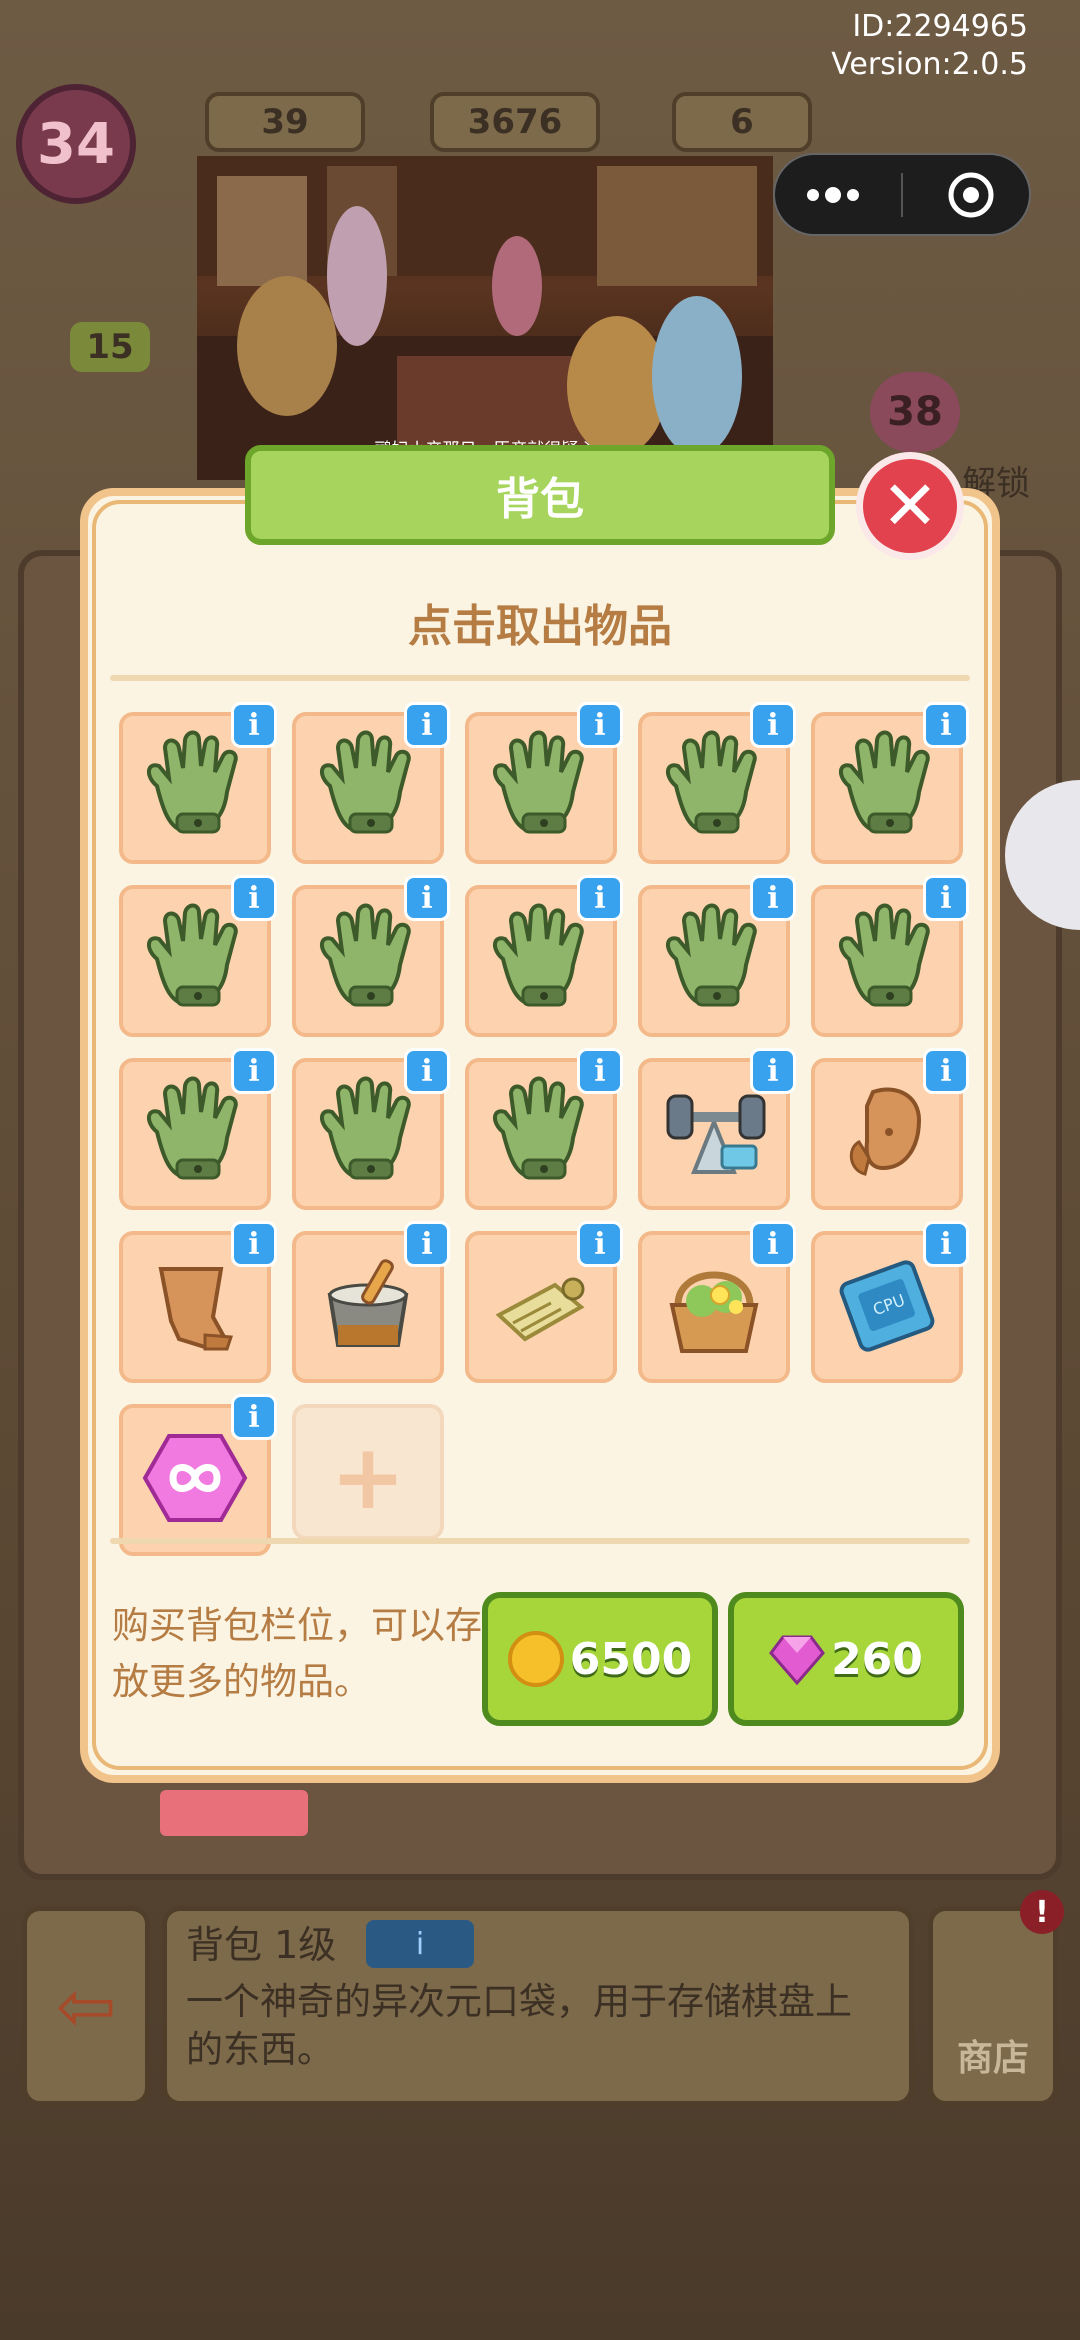 The height and width of the screenshot is (2340, 1080). I want to click on energy-counter: 39, so click(285, 122).